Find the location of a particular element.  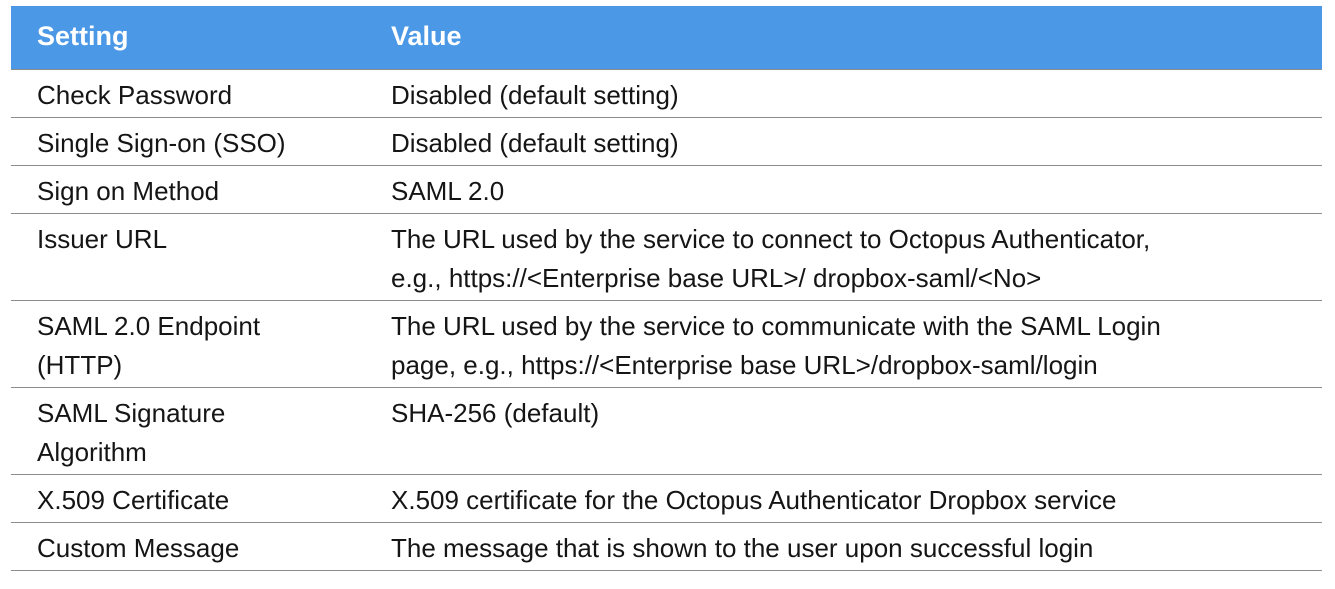

setting-cell: SAML Signature Algorithm is located at coordinates (188, 431).